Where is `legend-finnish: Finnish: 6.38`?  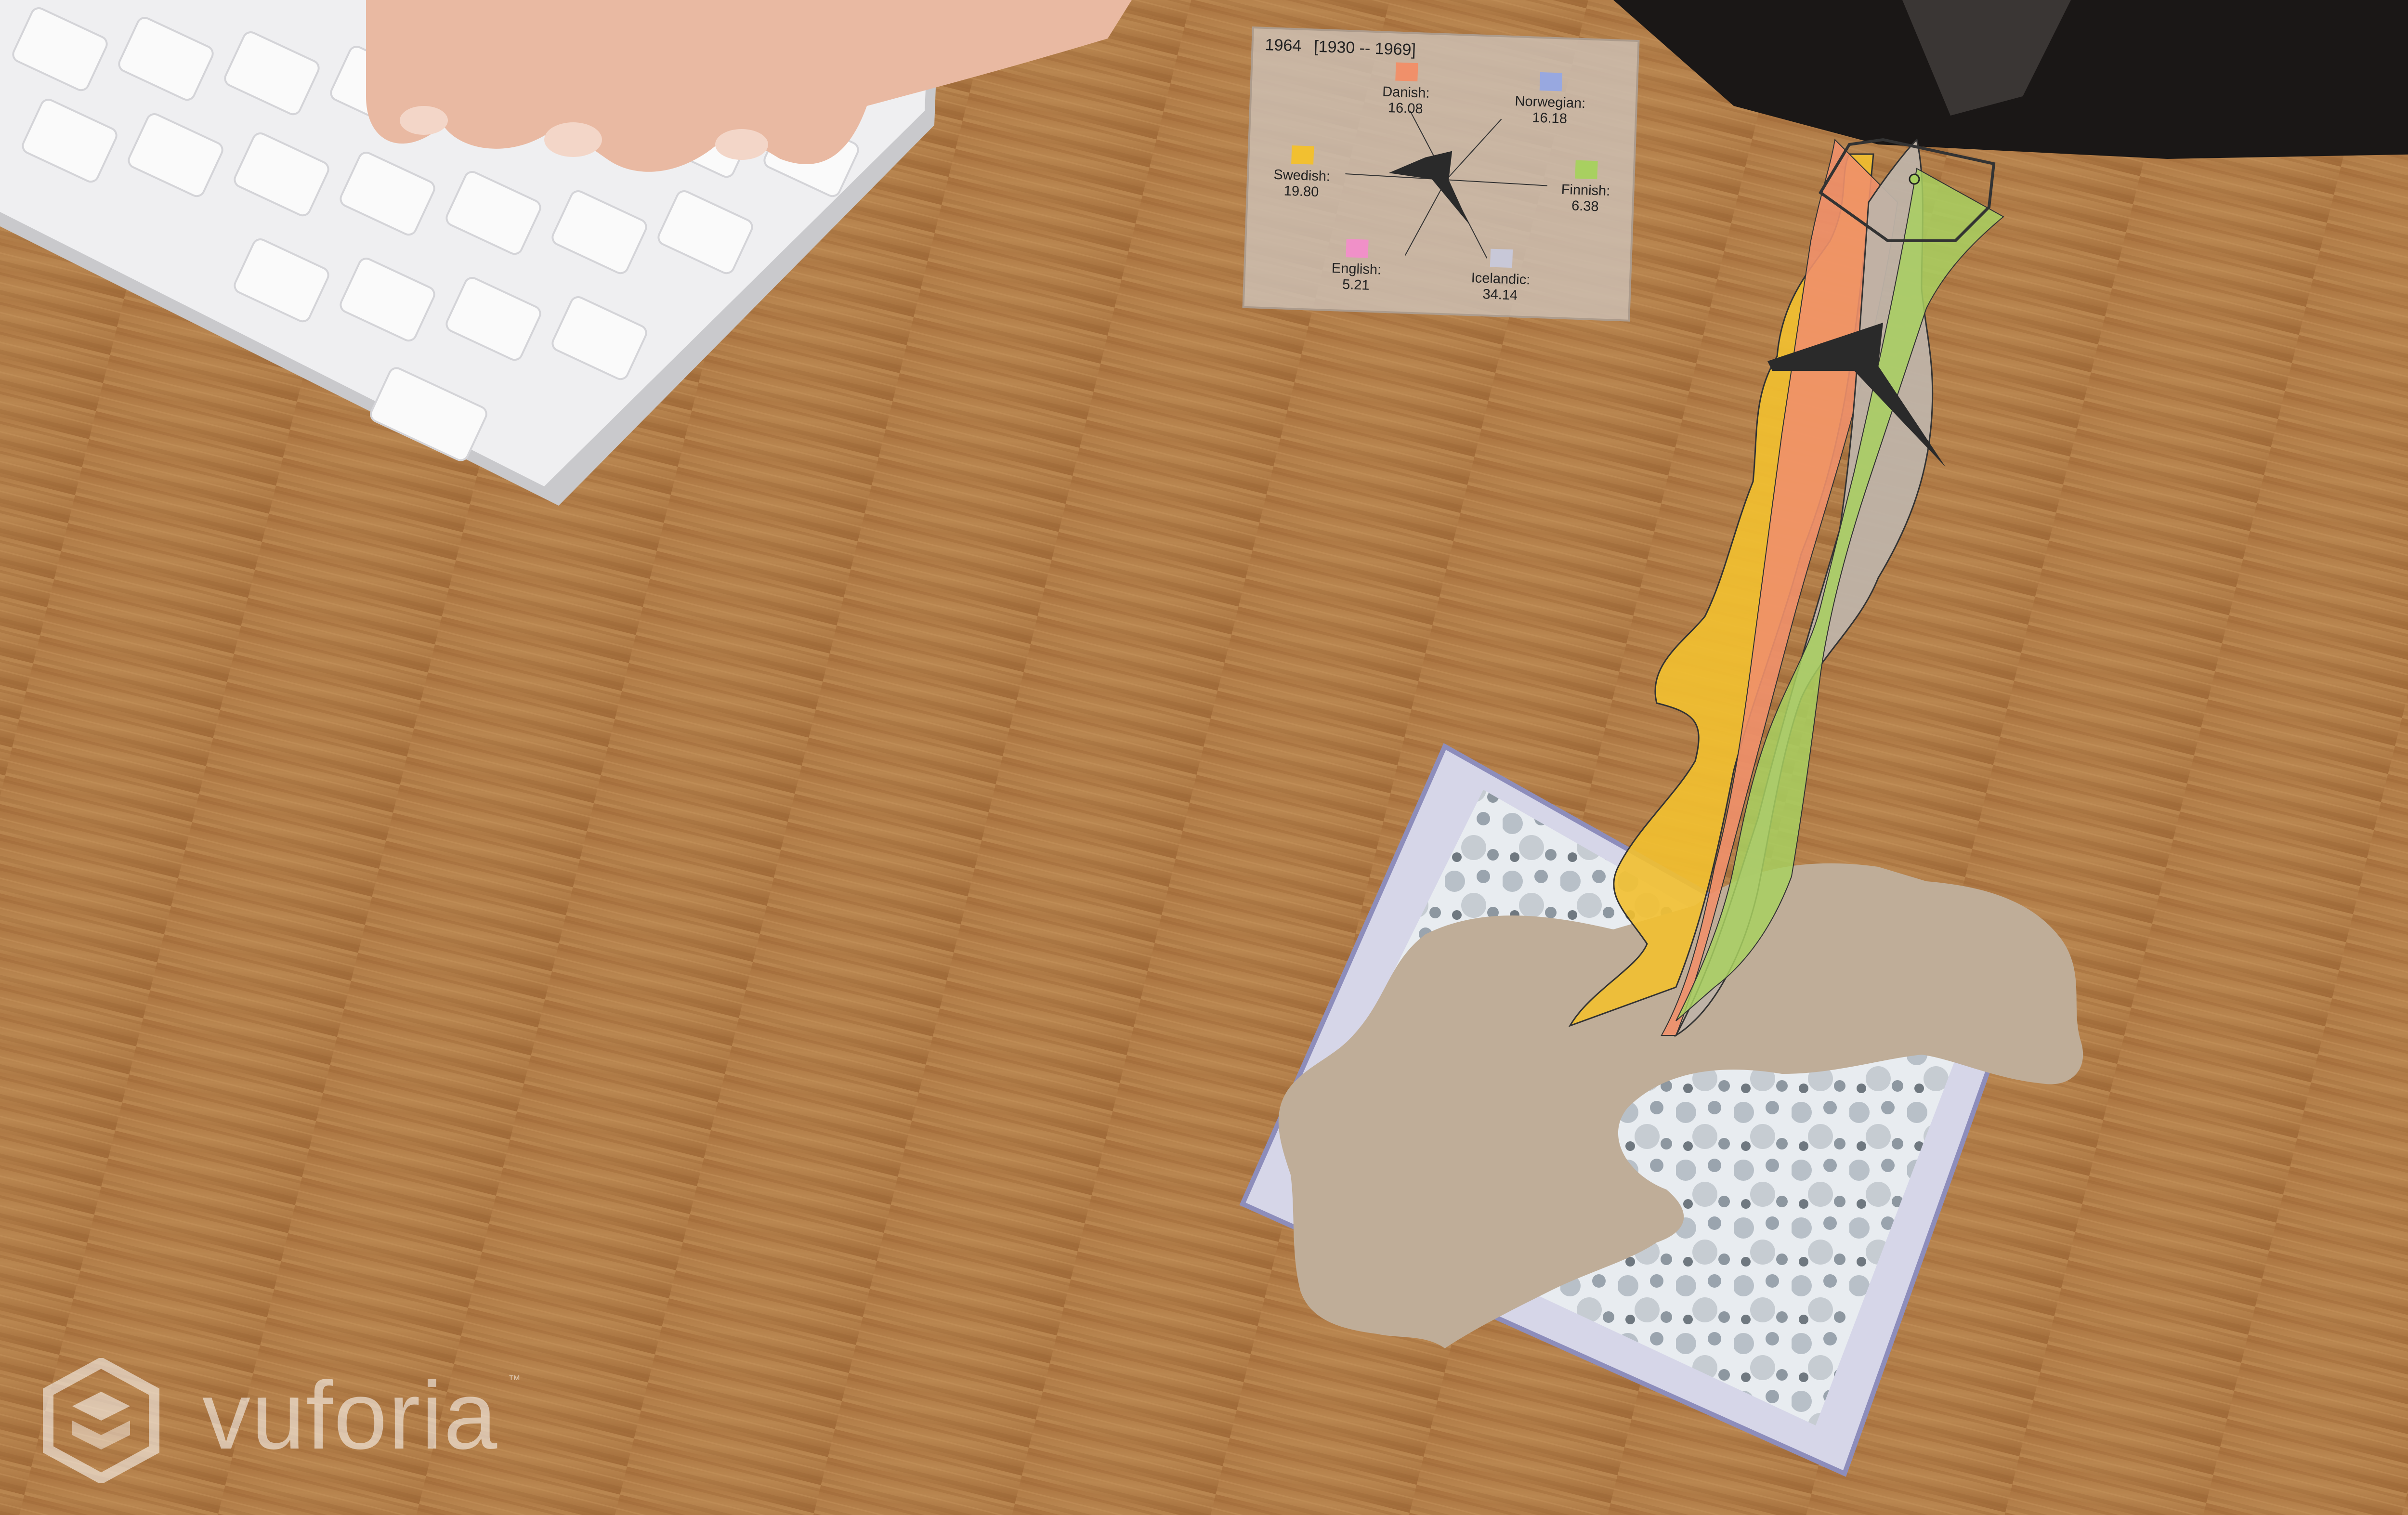
legend-finnish: Finnish: 6.38 is located at coordinates (1586, 187).